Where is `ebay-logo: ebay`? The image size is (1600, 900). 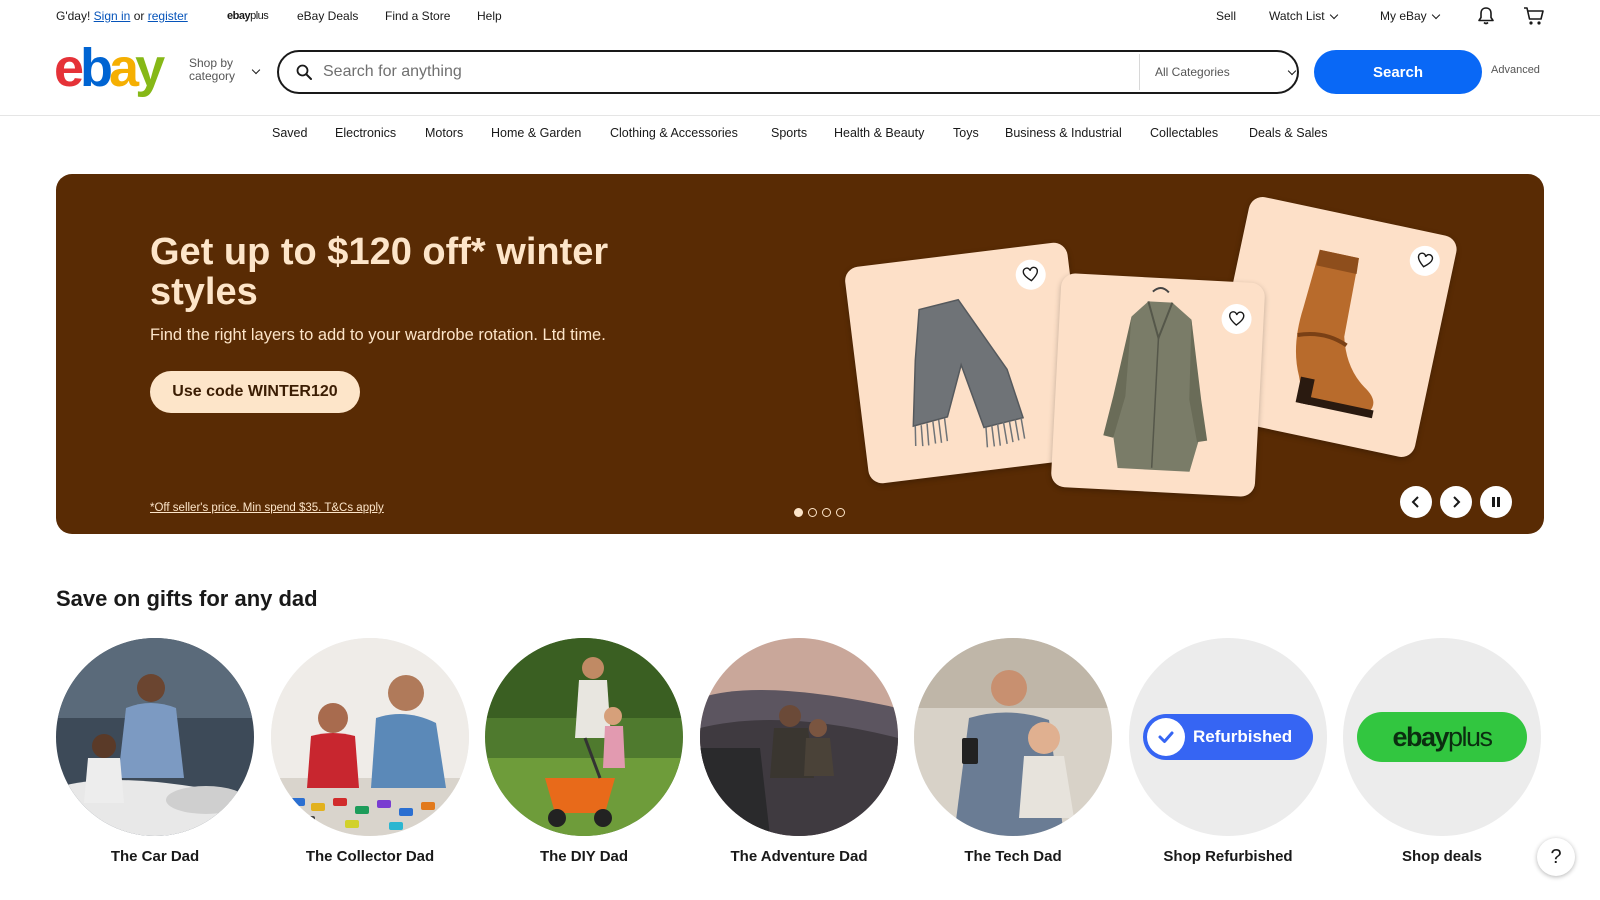 ebay-logo: ebay is located at coordinates (109, 68).